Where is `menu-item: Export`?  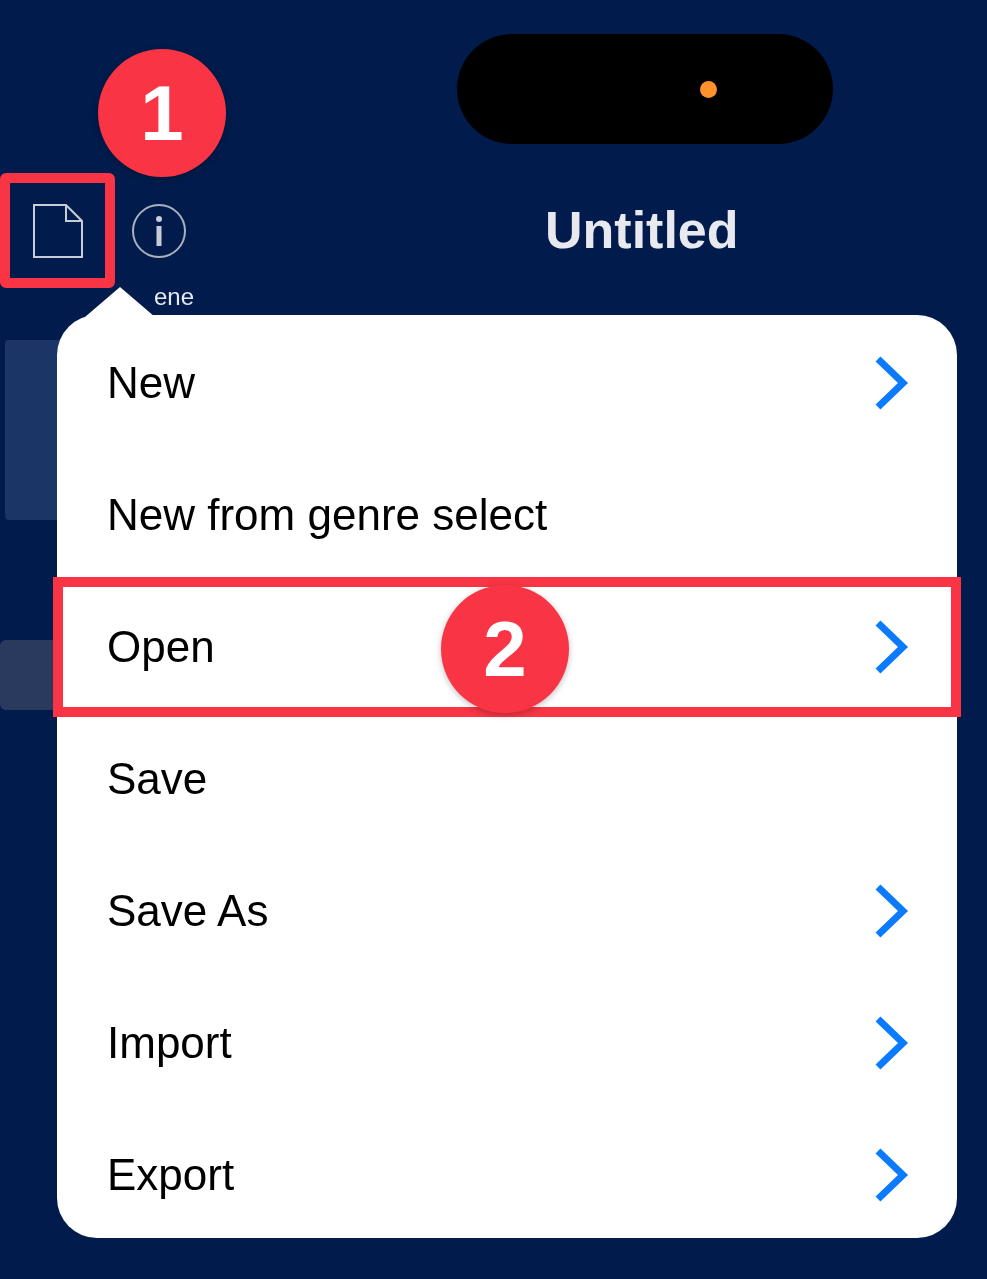
menu-item: Export is located at coordinates (507, 1175).